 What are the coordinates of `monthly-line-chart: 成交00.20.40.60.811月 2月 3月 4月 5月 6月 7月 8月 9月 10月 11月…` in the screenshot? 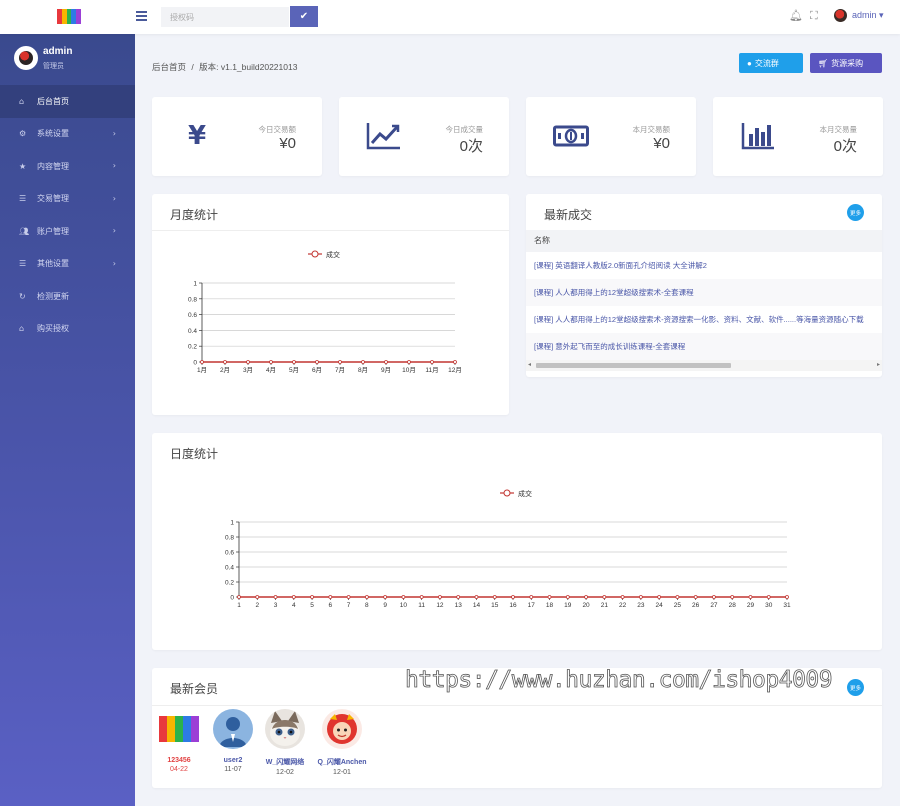 It's located at (325, 312).